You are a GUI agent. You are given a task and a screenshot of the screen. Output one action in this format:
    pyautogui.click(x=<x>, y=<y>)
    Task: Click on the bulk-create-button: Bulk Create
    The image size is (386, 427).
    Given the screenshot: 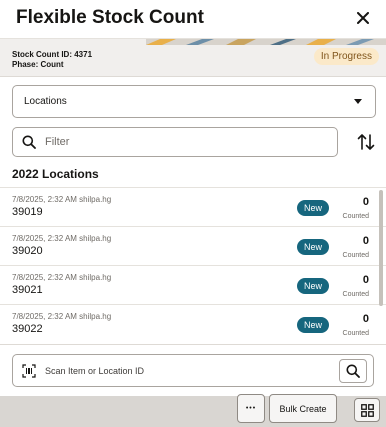 What is the action you would take?
    pyautogui.click(x=303, y=408)
    